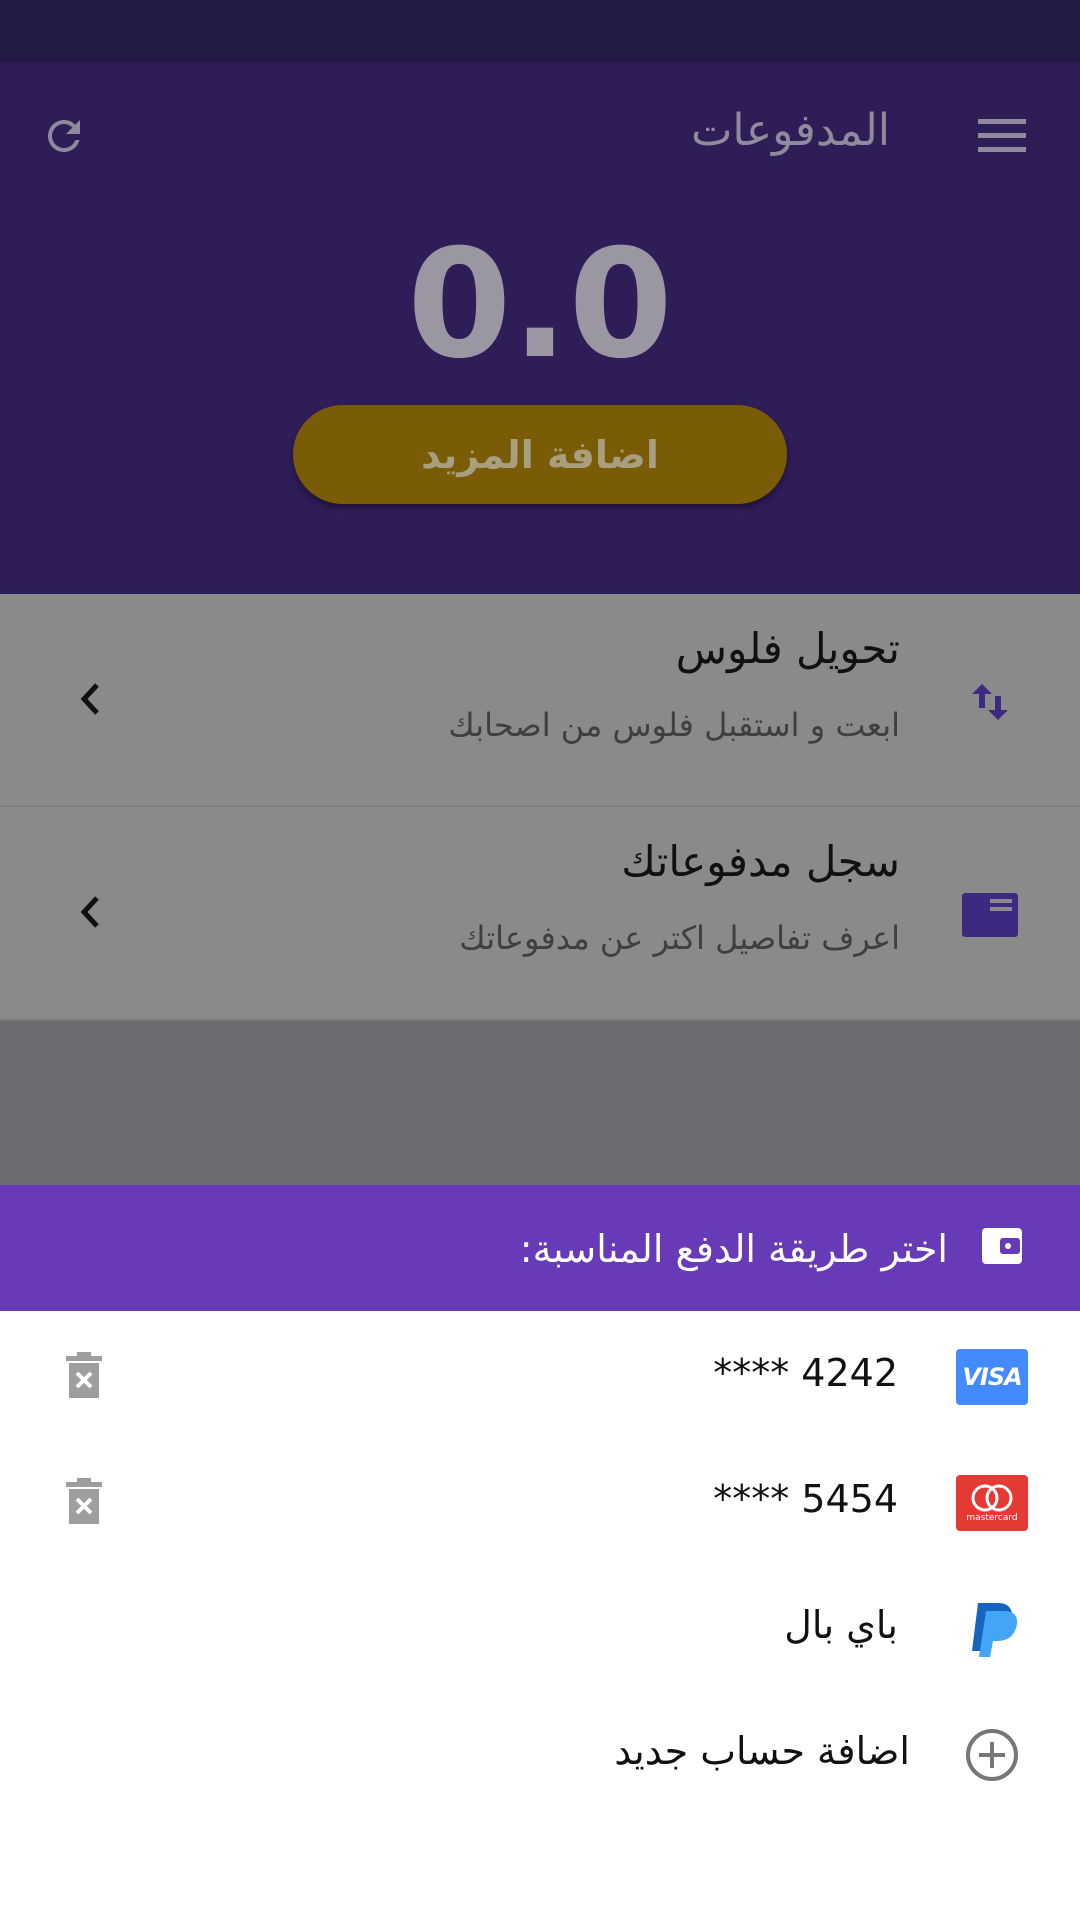 Image resolution: width=1080 pixels, height=1920 pixels. What do you see at coordinates (674, 725) in the screenshot?
I see `list-item-subtitle: ابعت و استقبل فلوس من اصحابك` at bounding box center [674, 725].